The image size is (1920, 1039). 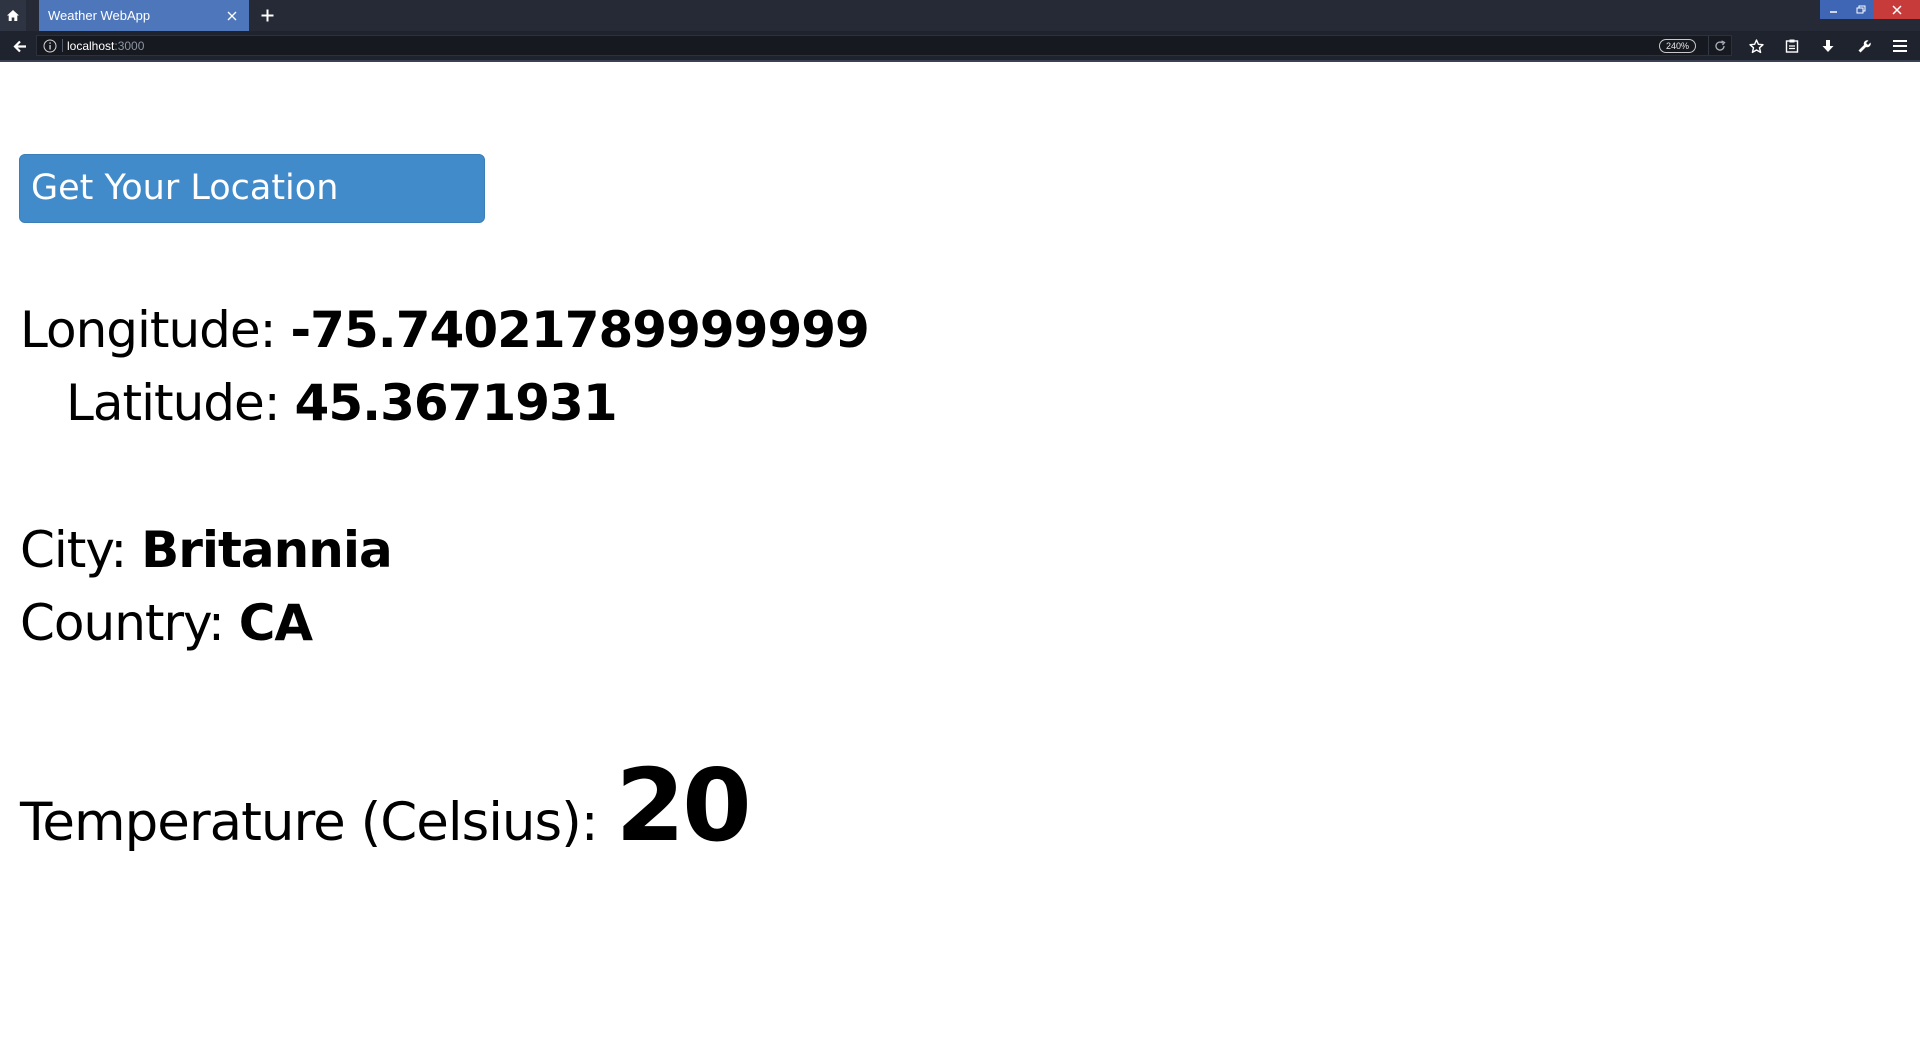 What do you see at coordinates (50, 45) in the screenshot?
I see `info-icon` at bounding box center [50, 45].